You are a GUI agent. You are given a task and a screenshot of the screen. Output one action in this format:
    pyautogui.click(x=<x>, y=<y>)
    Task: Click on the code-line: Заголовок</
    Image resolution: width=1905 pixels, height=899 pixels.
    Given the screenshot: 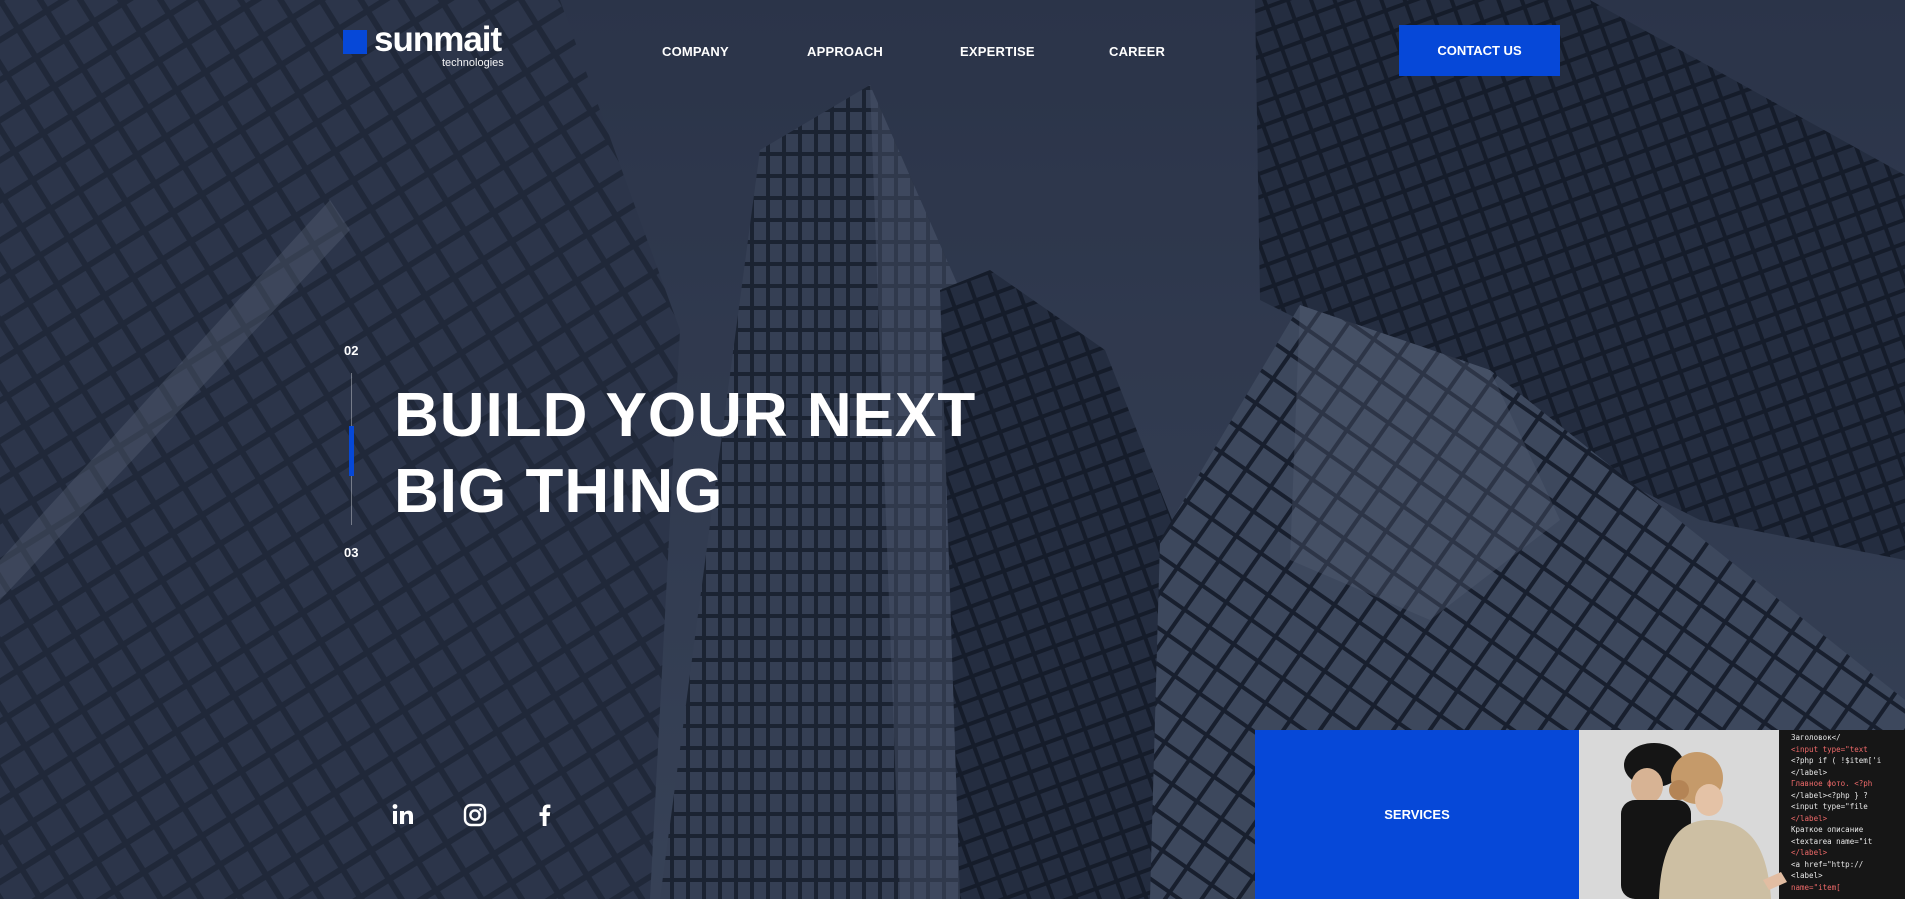 What is the action you would take?
    pyautogui.click(x=1816, y=737)
    